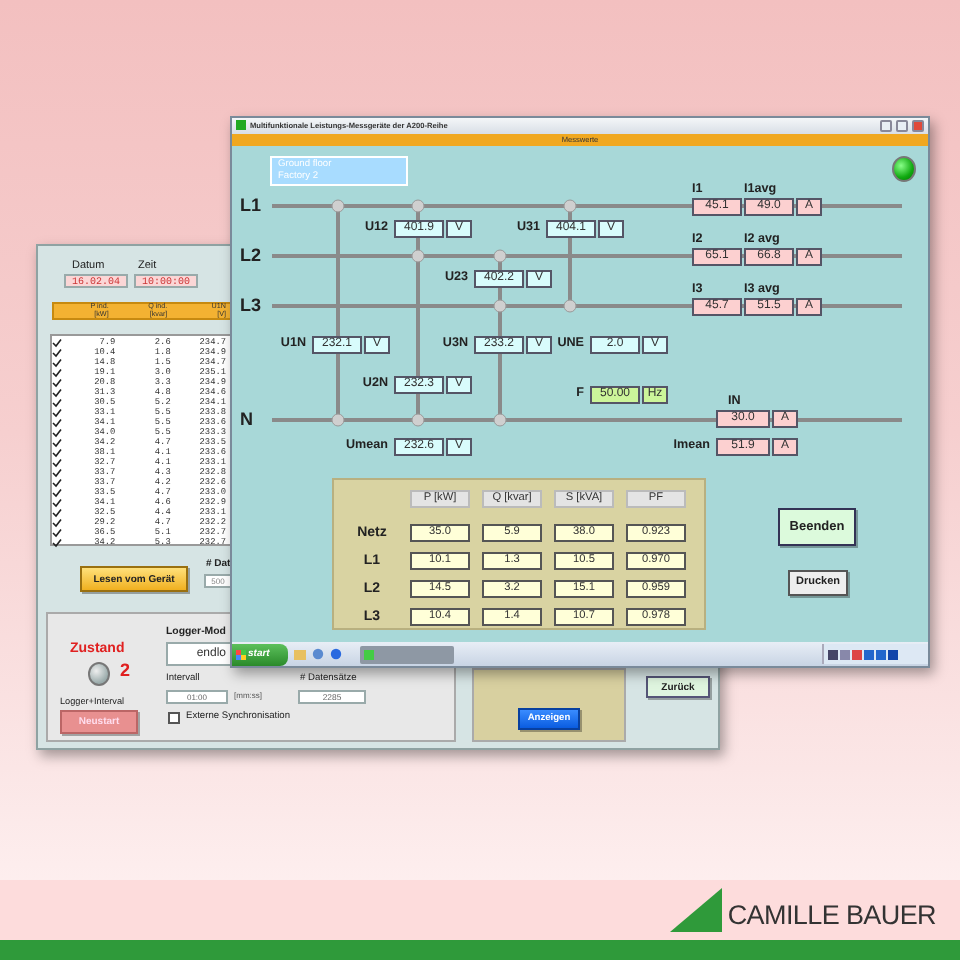 Image resolution: width=960 pixels, height=960 pixels. What do you see at coordinates (141, 440) in the screenshot?
I see `record-list` at bounding box center [141, 440].